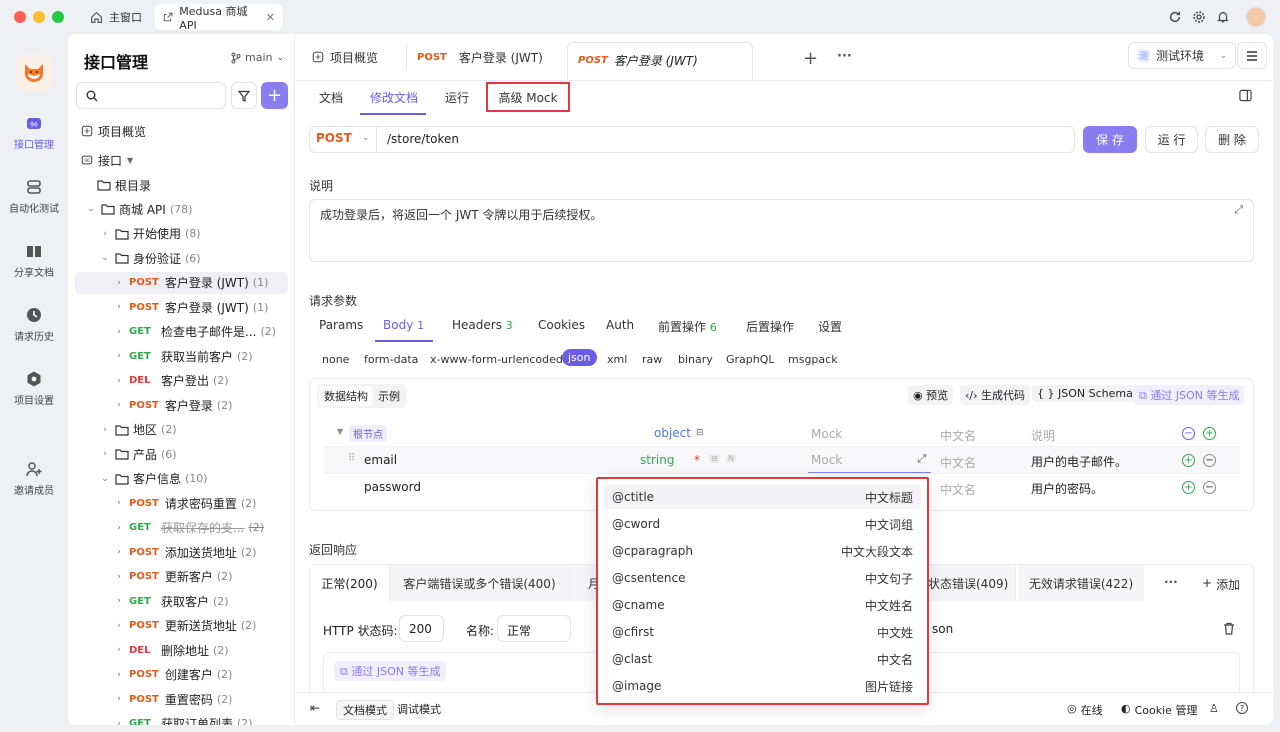 This screenshot has height=732, width=1280. Describe the element at coordinates (672, 433) in the screenshot. I see `field-type: object` at that location.